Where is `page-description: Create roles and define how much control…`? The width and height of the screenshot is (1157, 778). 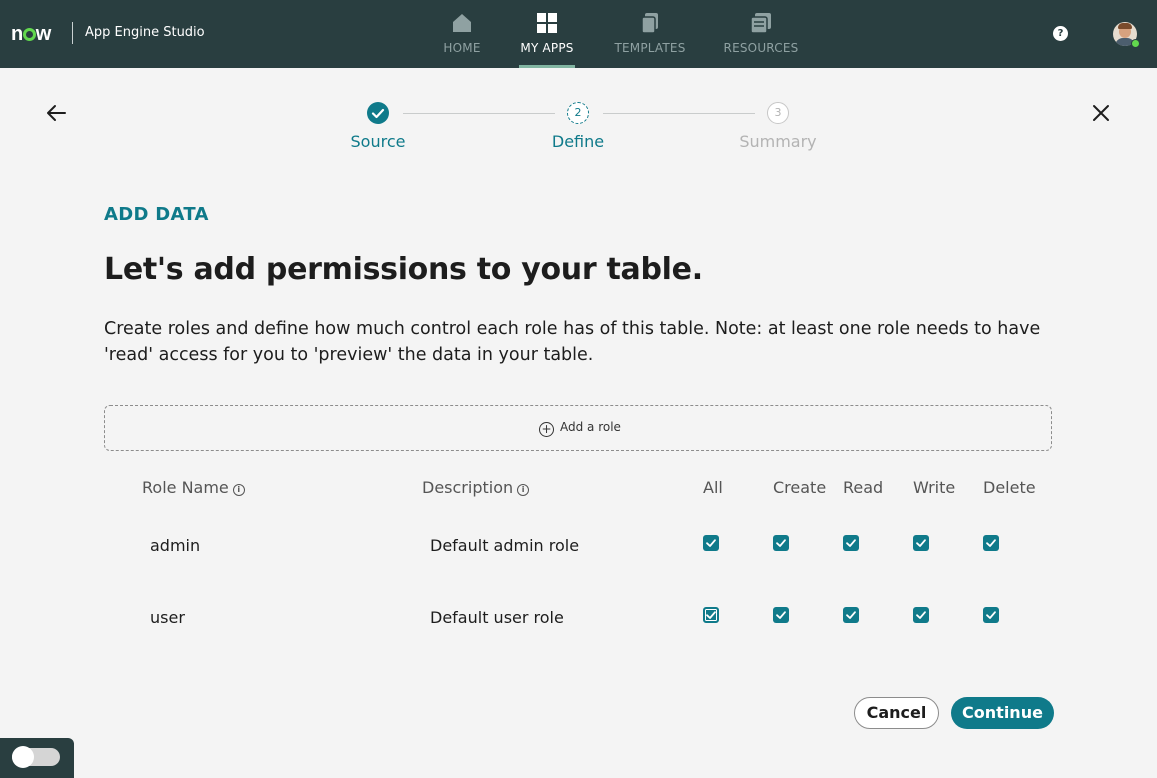
page-description: Create roles and define how much control… is located at coordinates (572, 342).